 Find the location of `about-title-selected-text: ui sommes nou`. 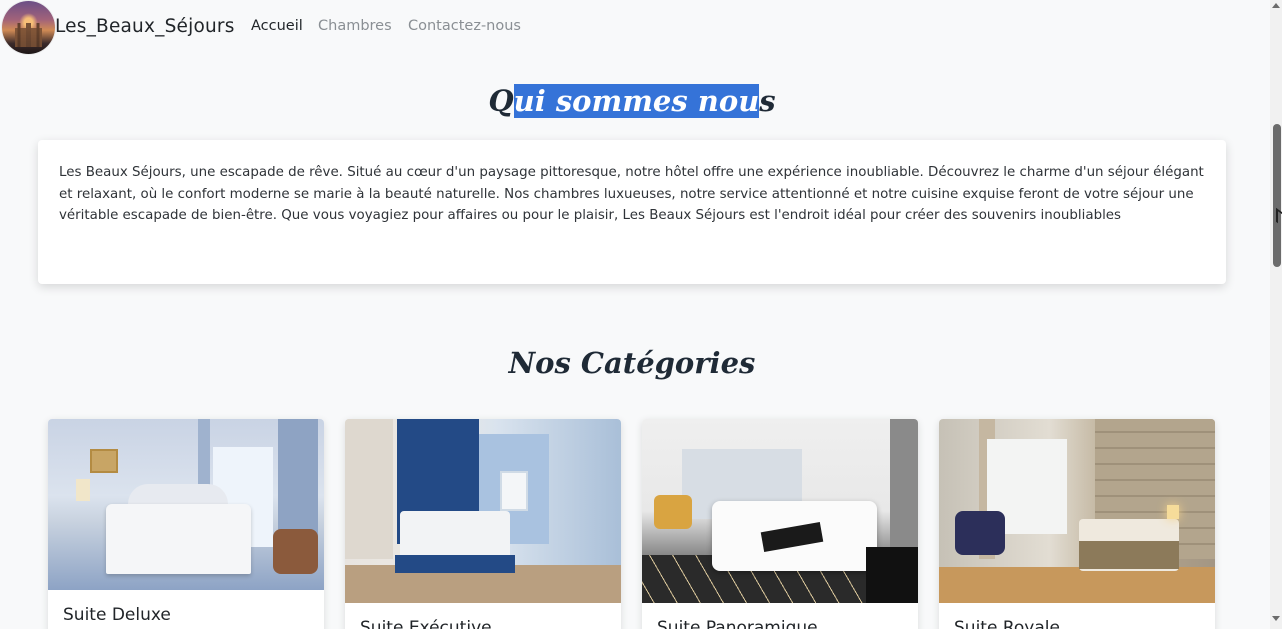

about-title-selected-text: ui sommes nou is located at coordinates (636, 101).